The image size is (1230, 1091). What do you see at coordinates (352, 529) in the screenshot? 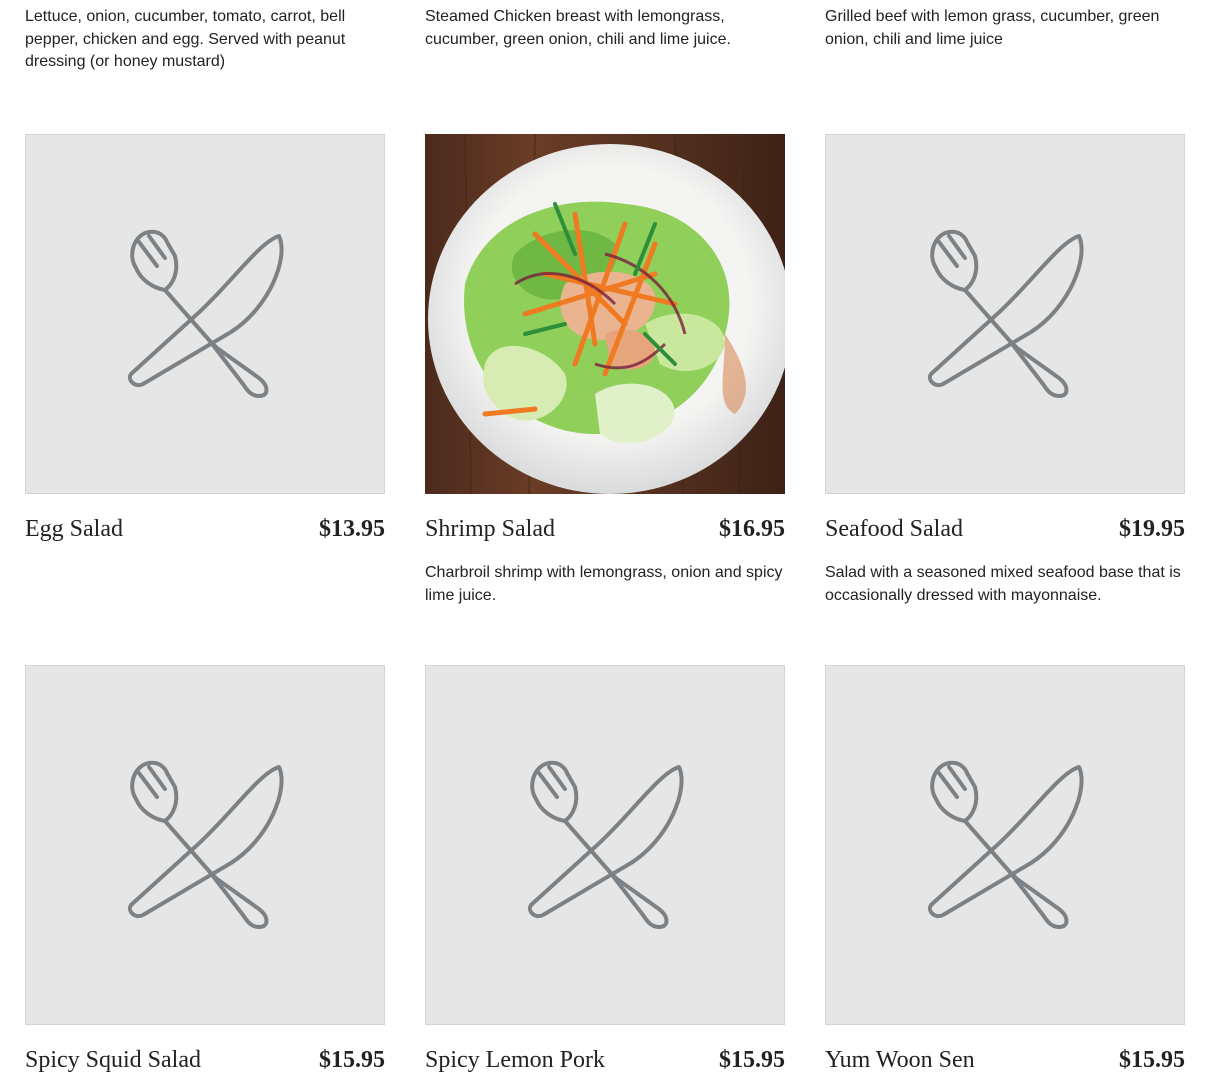
I see `item-price: $13.95` at bounding box center [352, 529].